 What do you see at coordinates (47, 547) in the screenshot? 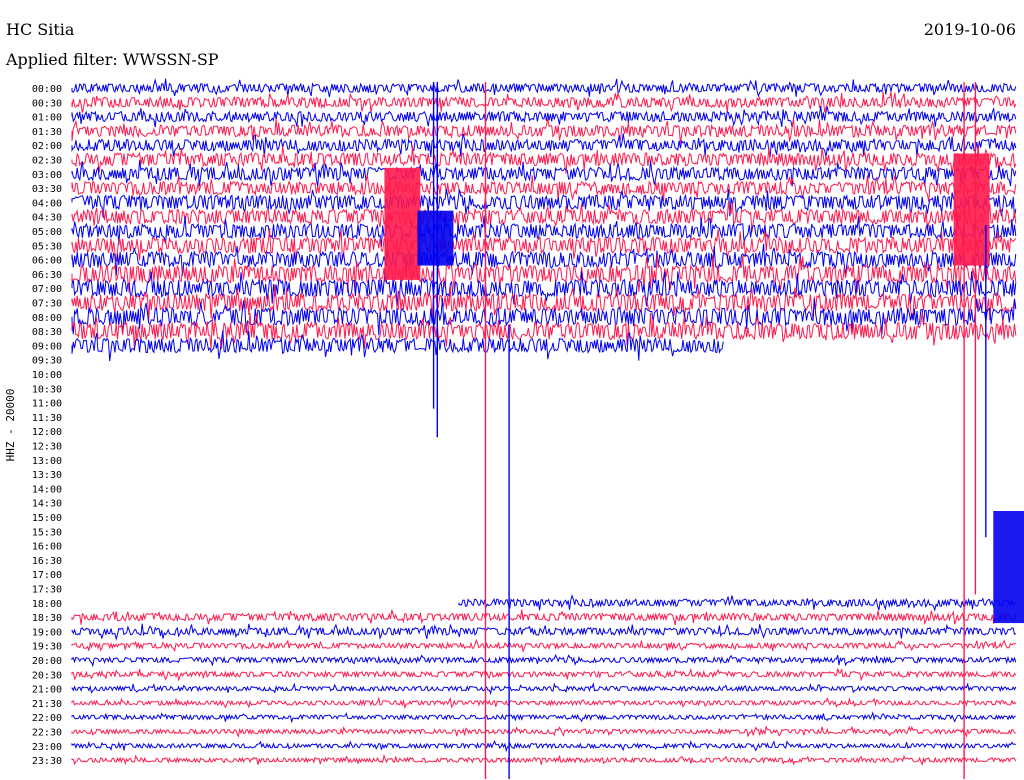
I see `time-label-1600: 16:00` at bounding box center [47, 547].